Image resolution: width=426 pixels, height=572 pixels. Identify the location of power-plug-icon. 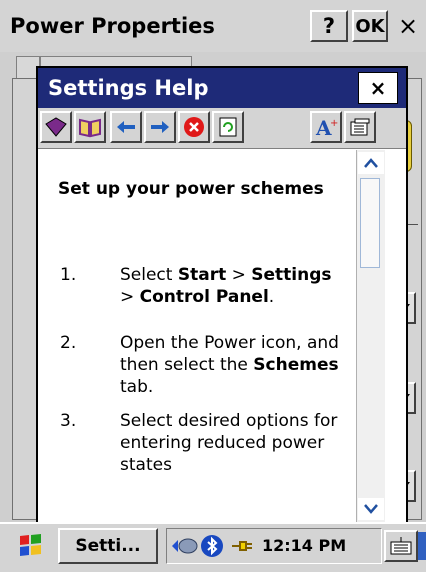
(242, 546).